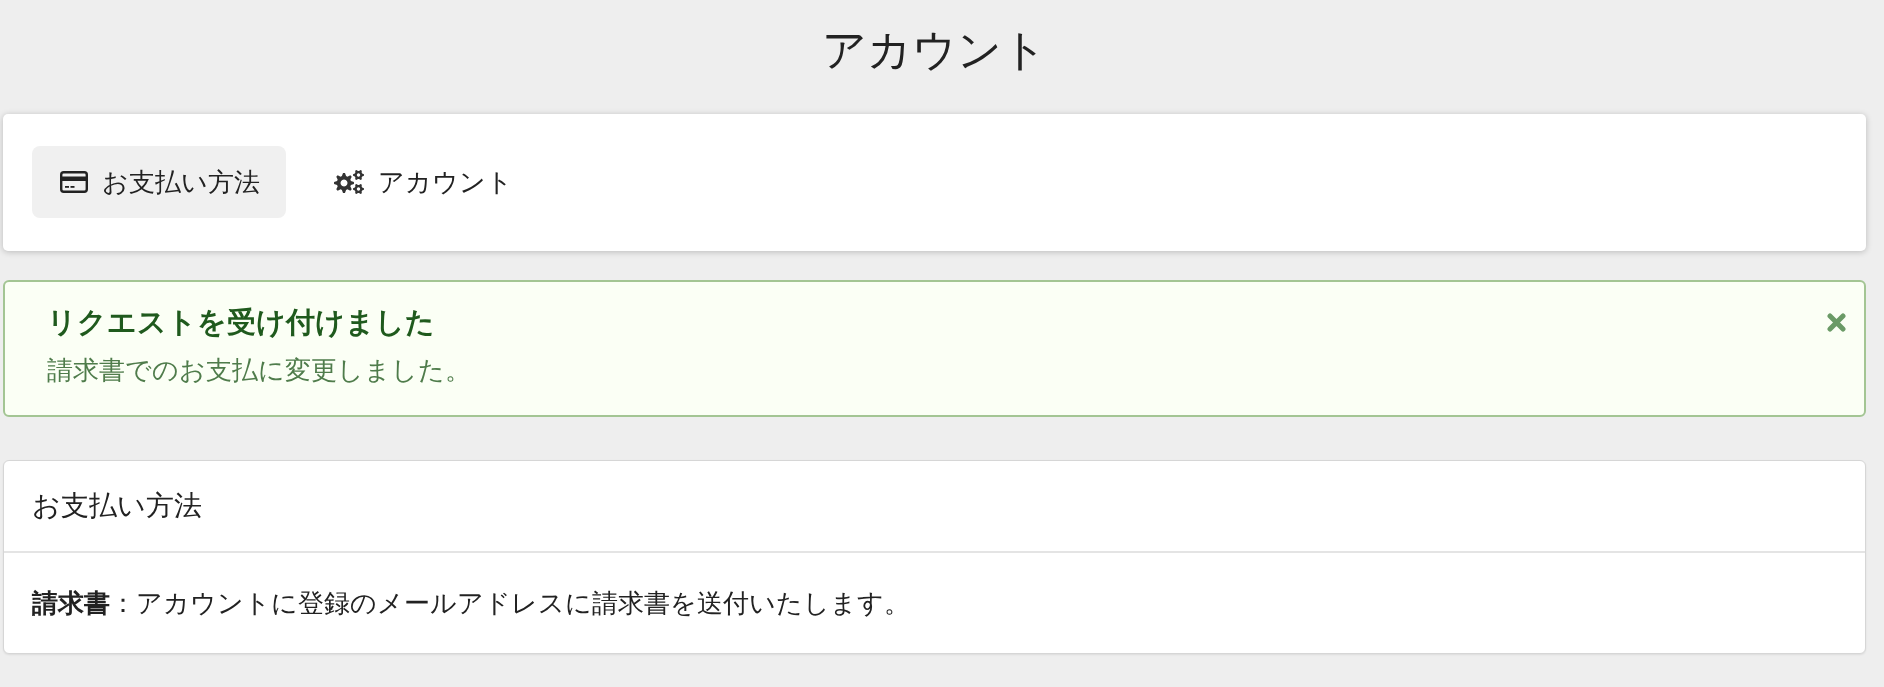 The height and width of the screenshot is (687, 1884). I want to click on tab: お支払い方法, so click(159, 182).